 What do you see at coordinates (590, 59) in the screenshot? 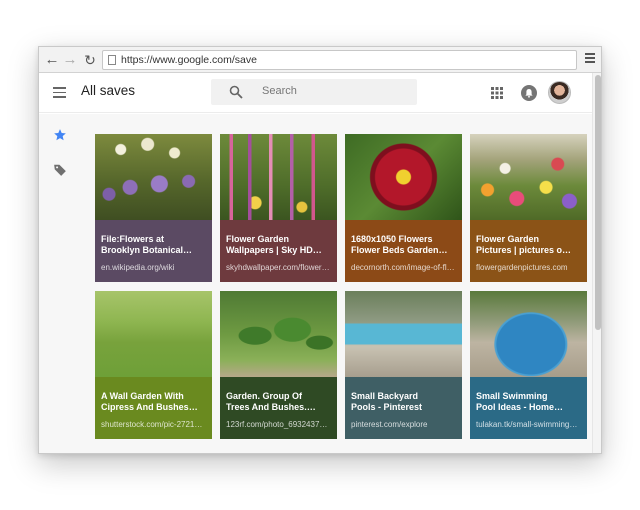
I see `browser-menu-icon` at bounding box center [590, 59].